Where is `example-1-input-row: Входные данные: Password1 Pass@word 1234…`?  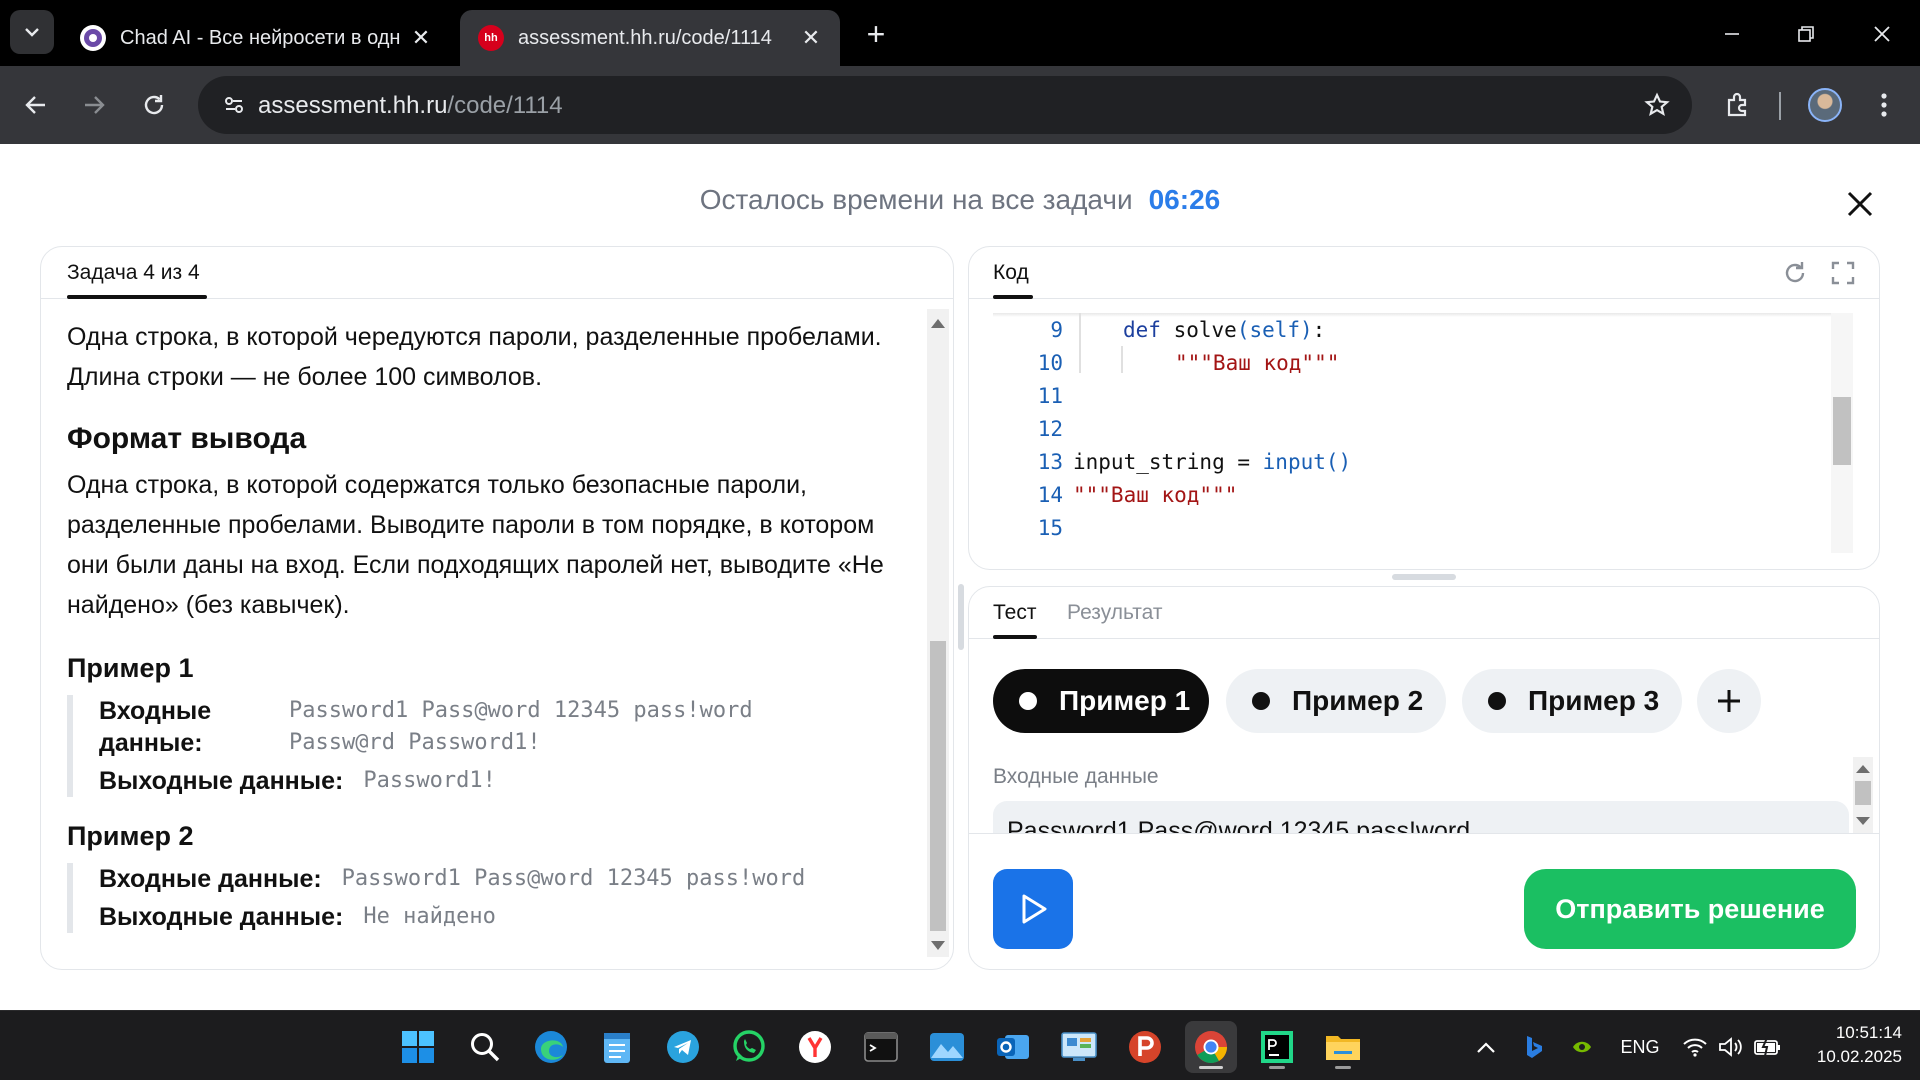
example-1-input-row: Входные данные: Password1 Pass@word 1234… is located at coordinates (505, 727).